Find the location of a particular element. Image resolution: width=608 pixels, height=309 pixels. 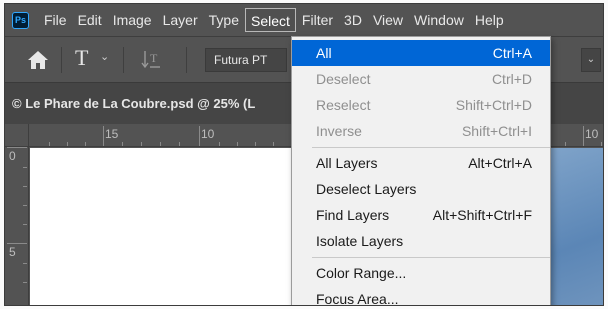

font-family-field: Futura PT is located at coordinates (246, 60).